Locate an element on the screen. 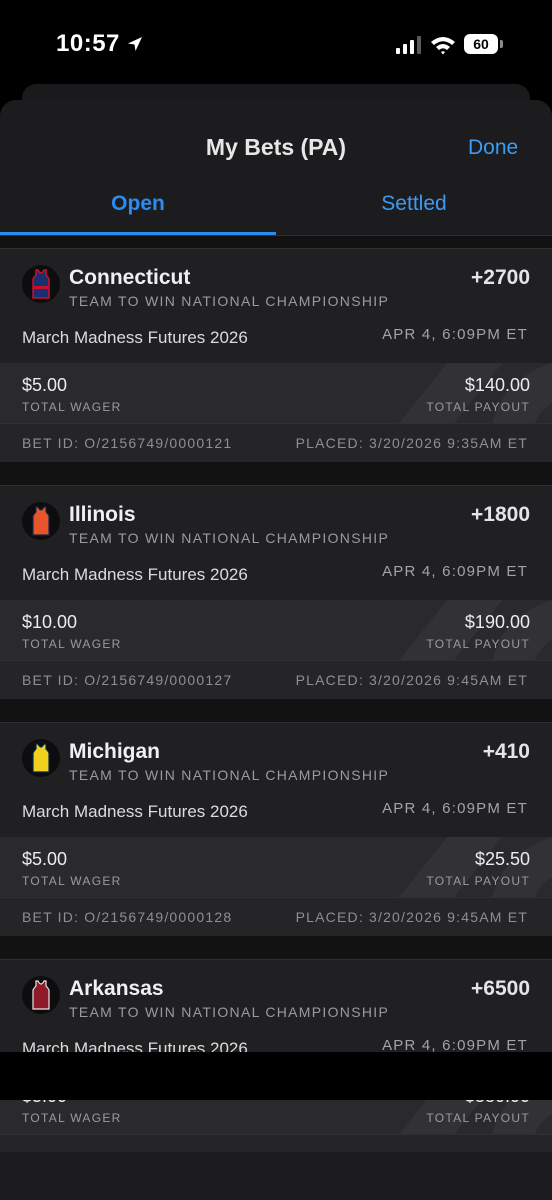  team-name: Arkansas is located at coordinates (116, 988).